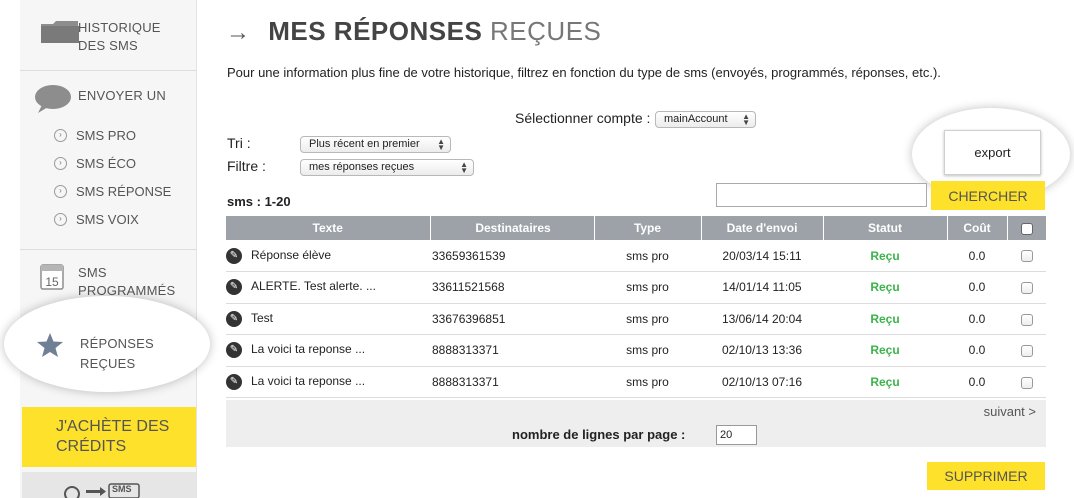 This screenshot has width=1074, height=498. I want to click on row-date: 13/06/14 20:04, so click(762, 319).